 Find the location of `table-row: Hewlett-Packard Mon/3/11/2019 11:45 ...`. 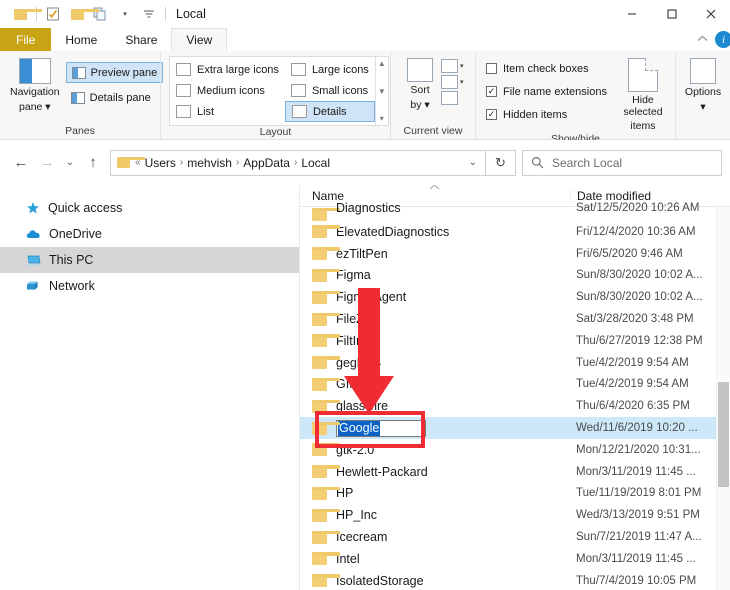

table-row: Hewlett-Packard Mon/3/11/2019 11:45 ... is located at coordinates (515, 472).